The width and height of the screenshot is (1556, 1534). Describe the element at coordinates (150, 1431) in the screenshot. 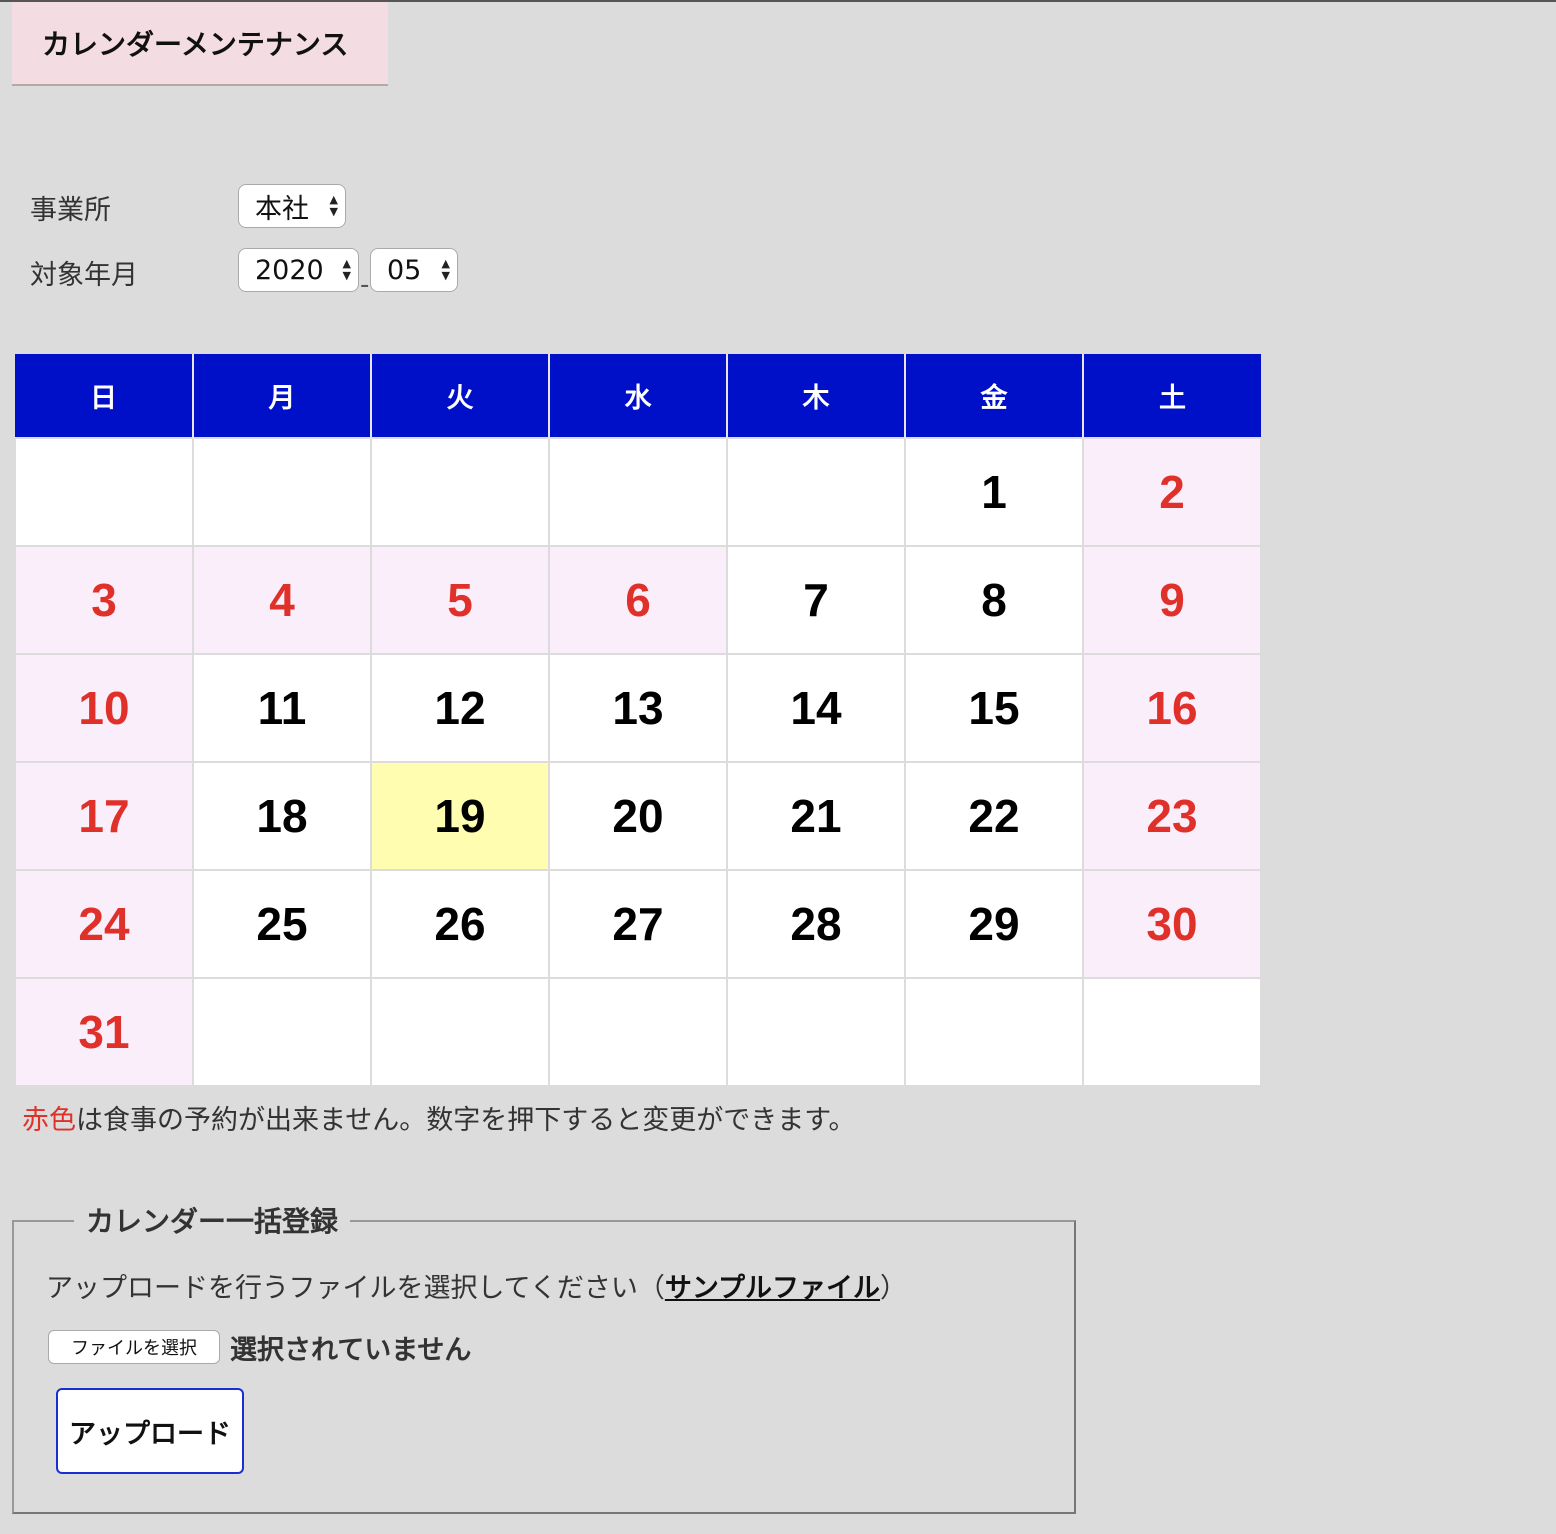

I see `upload-button: アップロード` at that location.